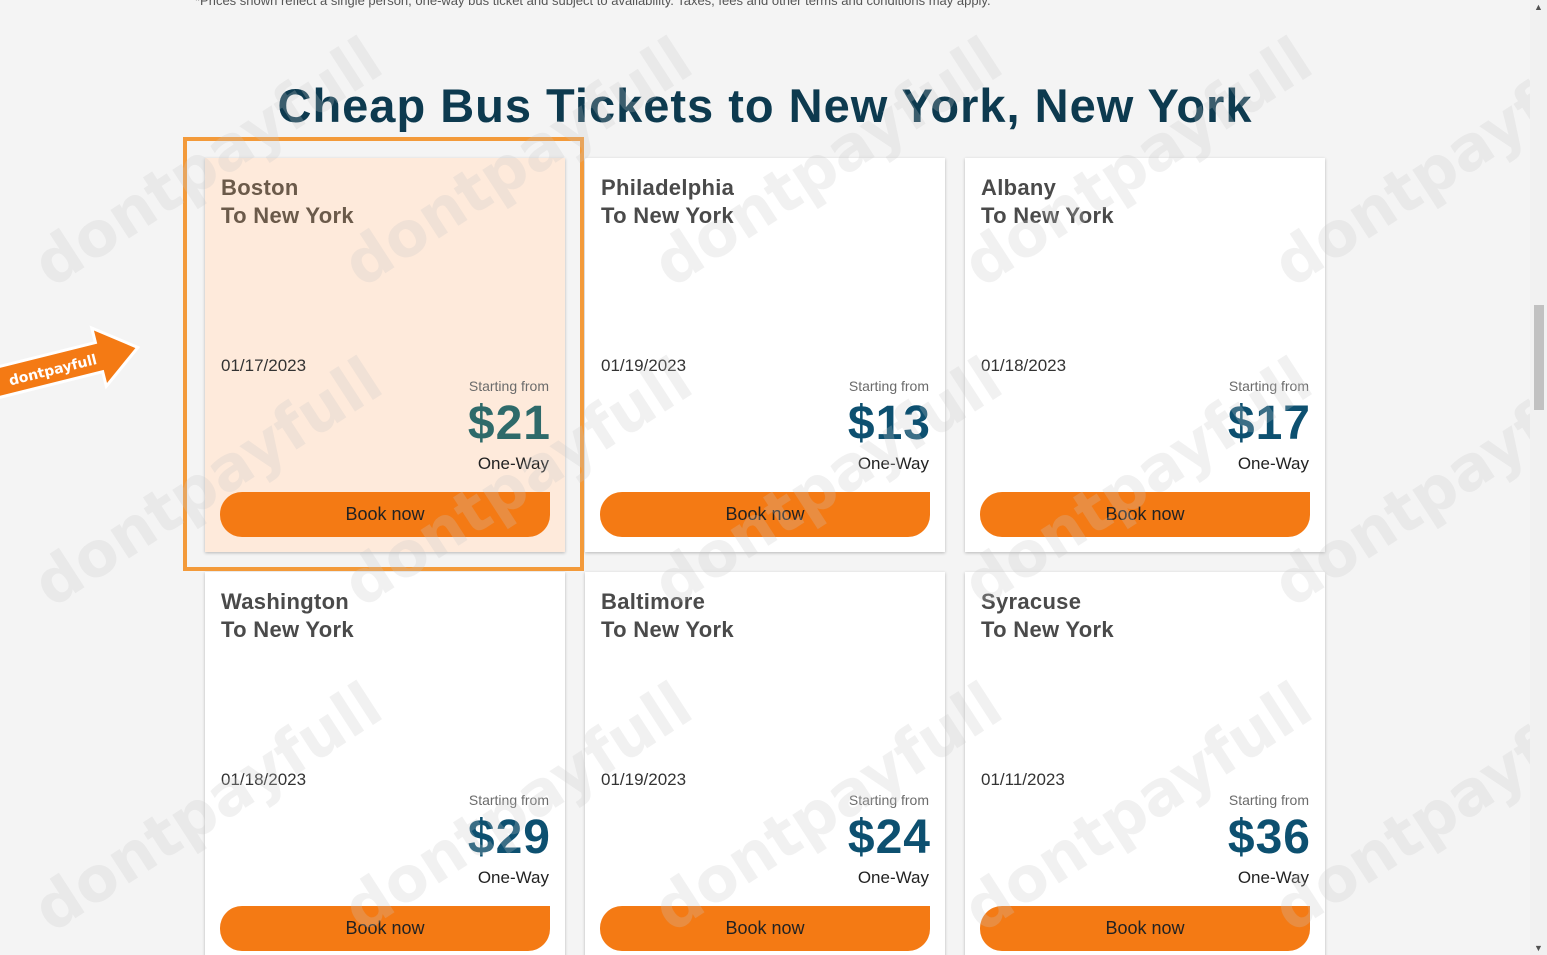  I want to click on route-price: $29, so click(509, 837).